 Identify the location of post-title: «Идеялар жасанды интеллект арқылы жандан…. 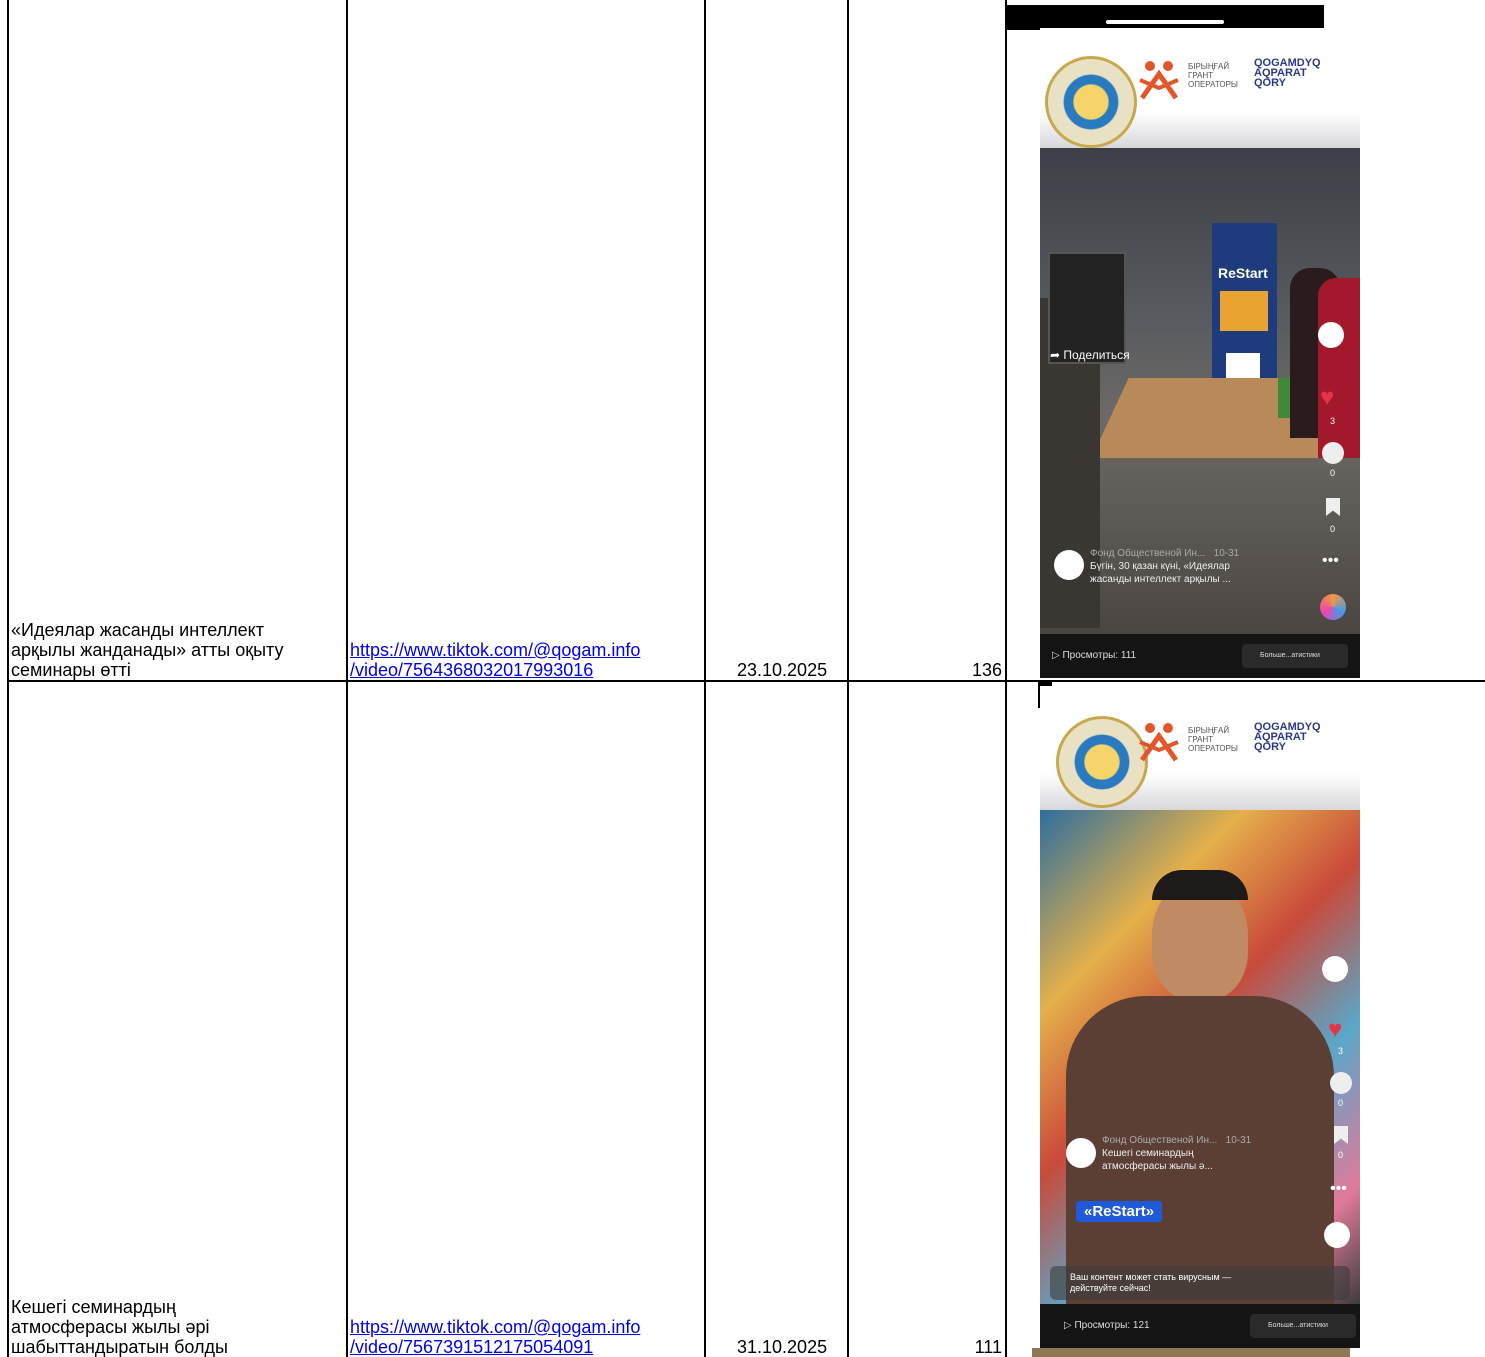
(147, 650).